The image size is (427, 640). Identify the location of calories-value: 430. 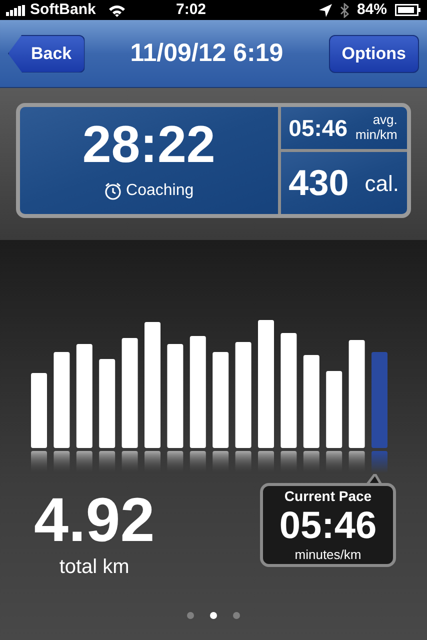
(318, 183).